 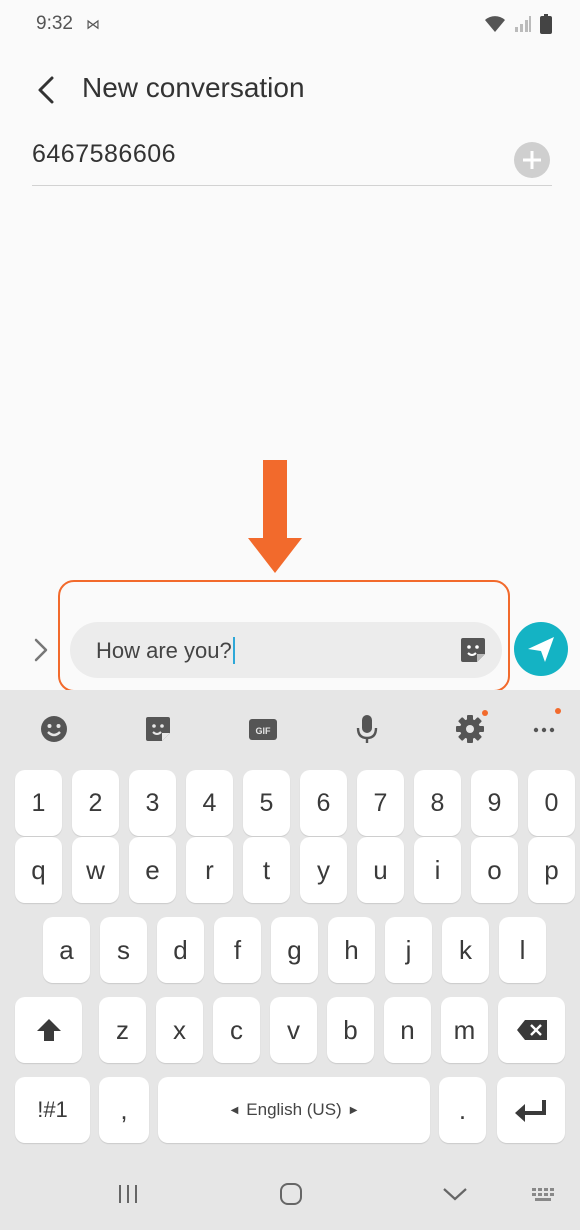 What do you see at coordinates (180, 950) in the screenshot?
I see `key-d: d` at bounding box center [180, 950].